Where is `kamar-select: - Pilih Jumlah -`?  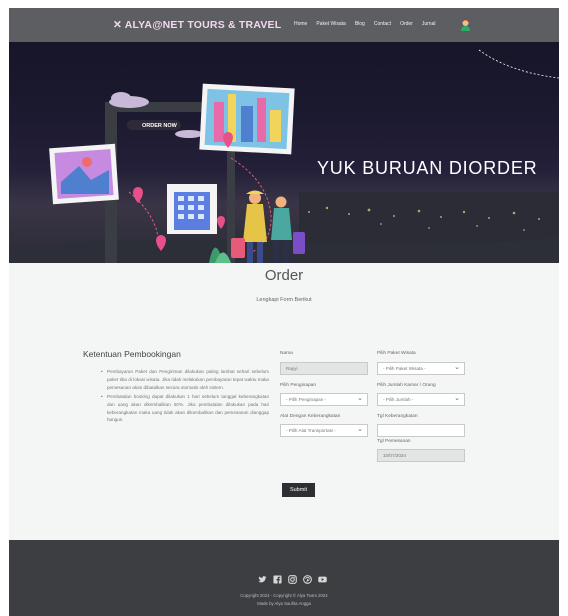
kamar-select: - Pilih Jumlah - is located at coordinates (421, 399).